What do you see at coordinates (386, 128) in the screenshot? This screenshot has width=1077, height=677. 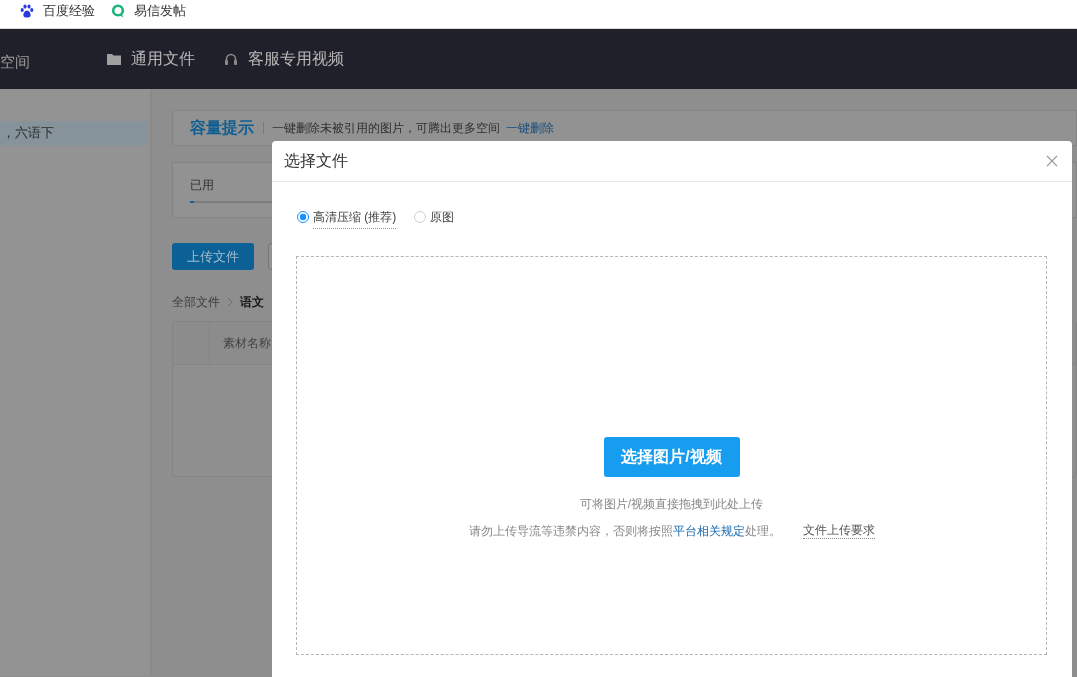 I see `notice-text: 一键删除未被引用的图片，可腾出更多空间` at bounding box center [386, 128].